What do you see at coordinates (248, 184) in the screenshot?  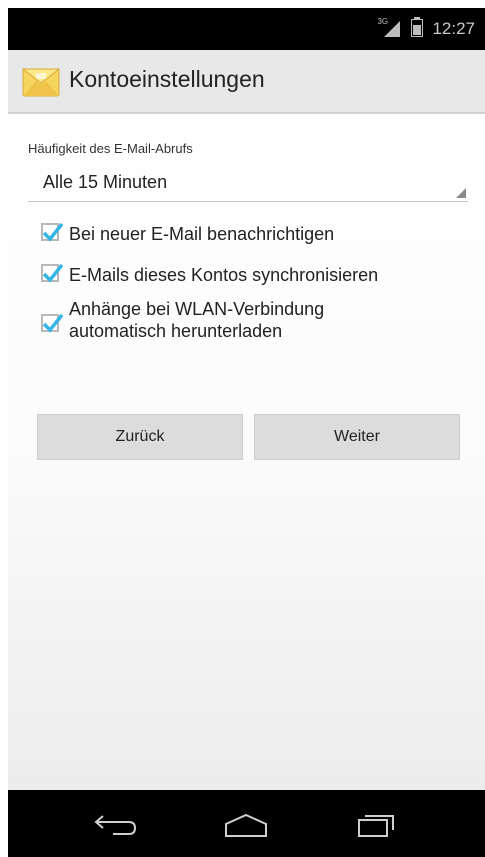 I see `frequency-spinner: Alle 15 Minuten` at bounding box center [248, 184].